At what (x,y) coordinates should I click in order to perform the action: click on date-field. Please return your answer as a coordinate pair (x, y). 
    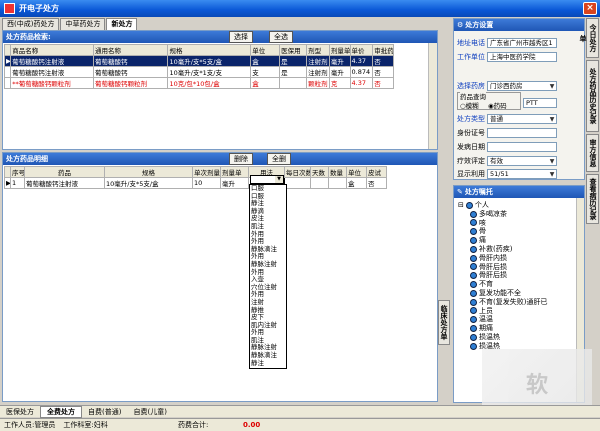
    Looking at the image, I should click on (522, 147).